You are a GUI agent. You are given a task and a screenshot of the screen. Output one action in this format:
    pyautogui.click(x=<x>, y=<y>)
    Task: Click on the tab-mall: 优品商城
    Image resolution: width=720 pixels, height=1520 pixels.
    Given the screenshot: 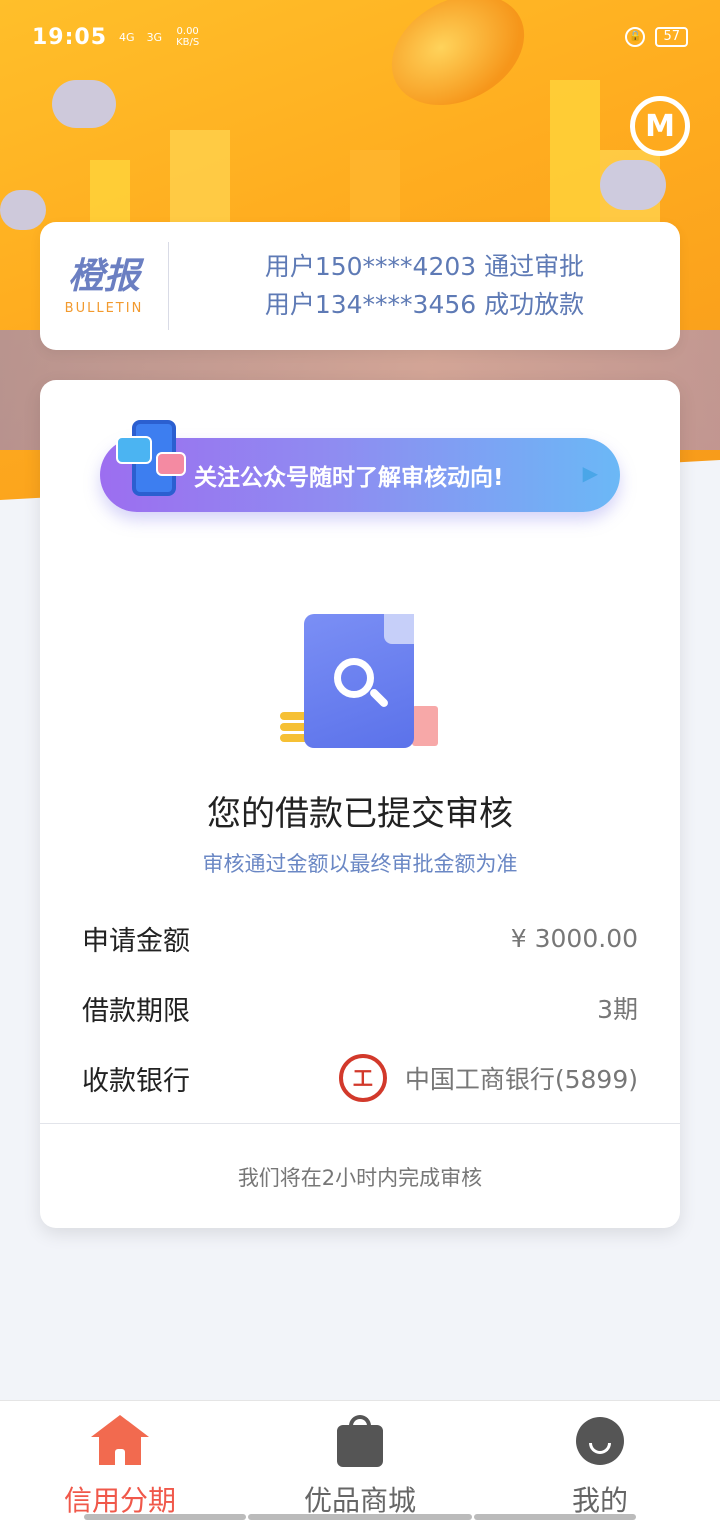 What is the action you would take?
    pyautogui.click(x=360, y=1460)
    